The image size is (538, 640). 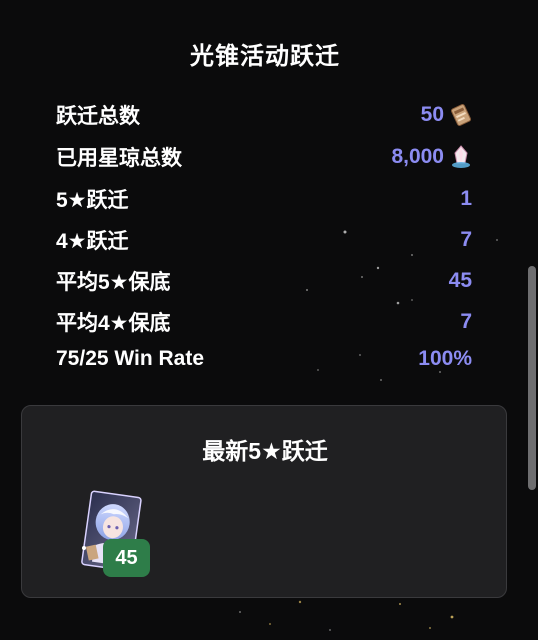 I want to click on stat-row-avg-4star-pity: 平均4★保底 7, so click(x=264, y=322).